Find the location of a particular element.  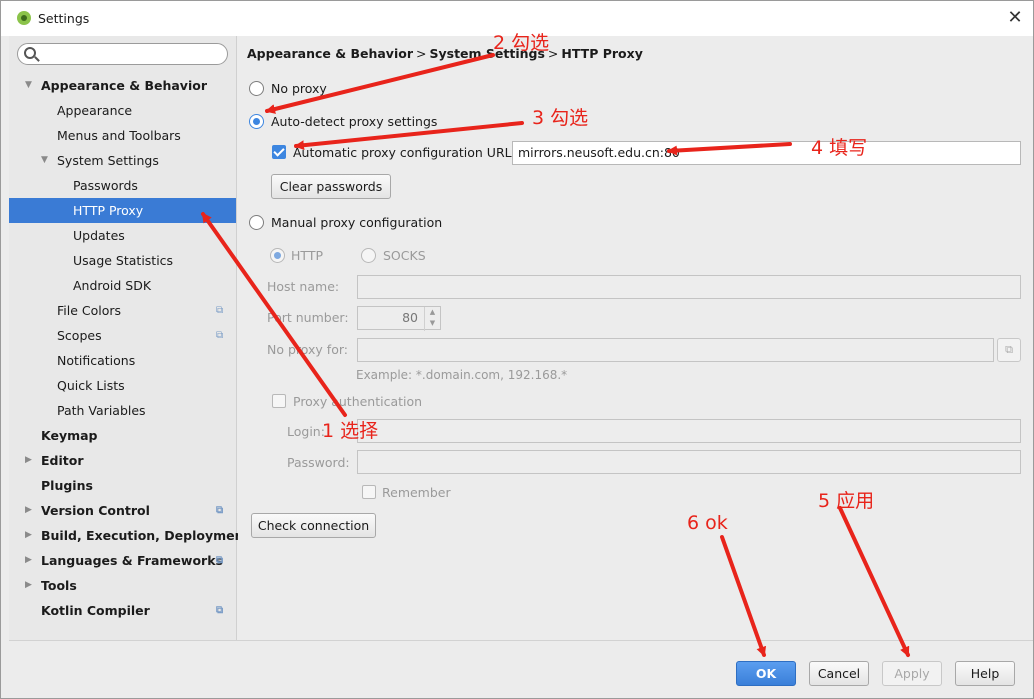

sidebar-item: ▶ Languages & Frameworks ⧉ is located at coordinates (122, 560).